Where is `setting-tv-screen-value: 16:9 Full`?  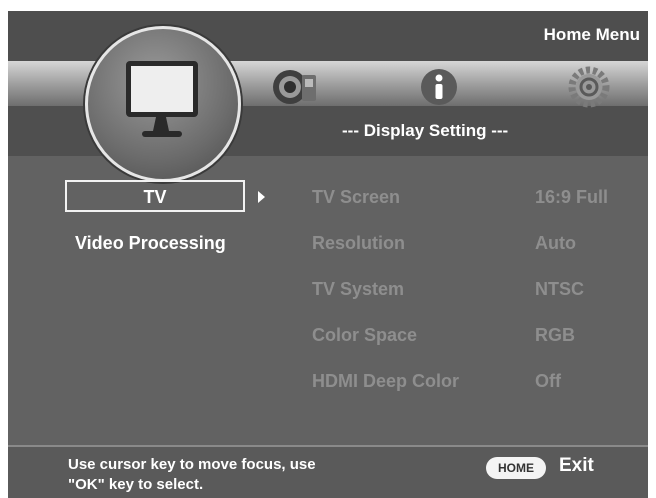 setting-tv-screen-value: 16:9 Full is located at coordinates (572, 197).